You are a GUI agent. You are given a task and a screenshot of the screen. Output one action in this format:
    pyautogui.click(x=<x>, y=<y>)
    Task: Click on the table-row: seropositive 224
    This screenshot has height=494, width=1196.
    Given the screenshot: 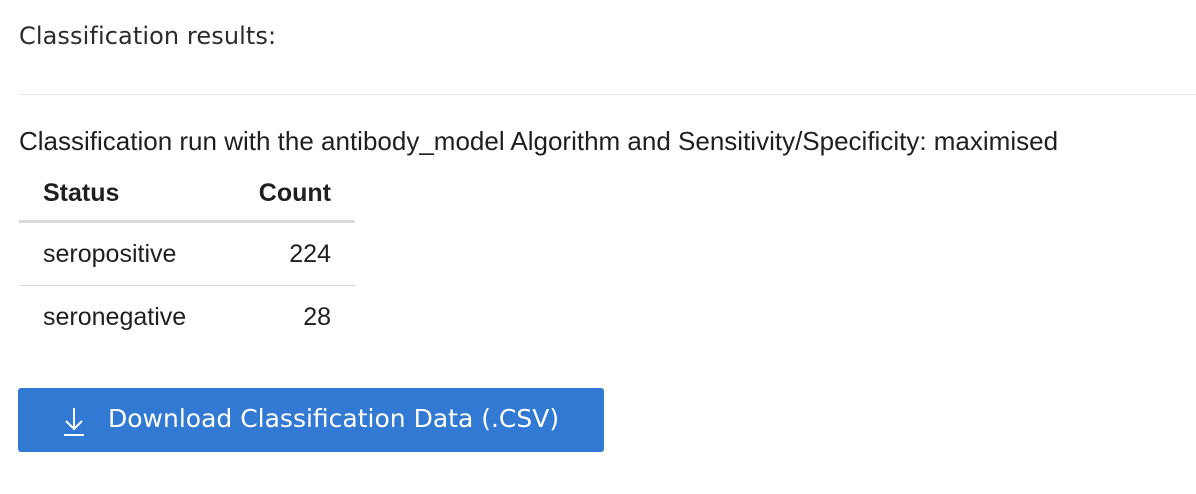 What is the action you would take?
    pyautogui.click(x=187, y=253)
    